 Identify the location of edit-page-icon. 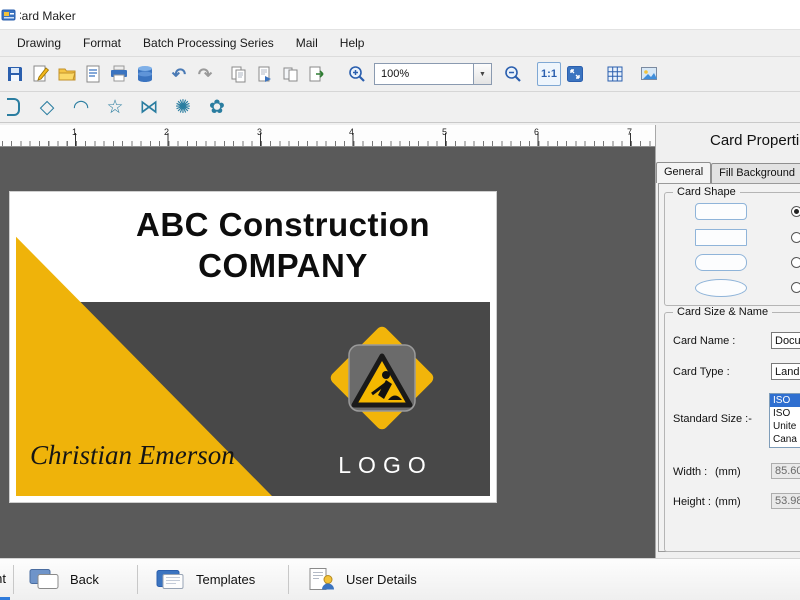
(41, 73).